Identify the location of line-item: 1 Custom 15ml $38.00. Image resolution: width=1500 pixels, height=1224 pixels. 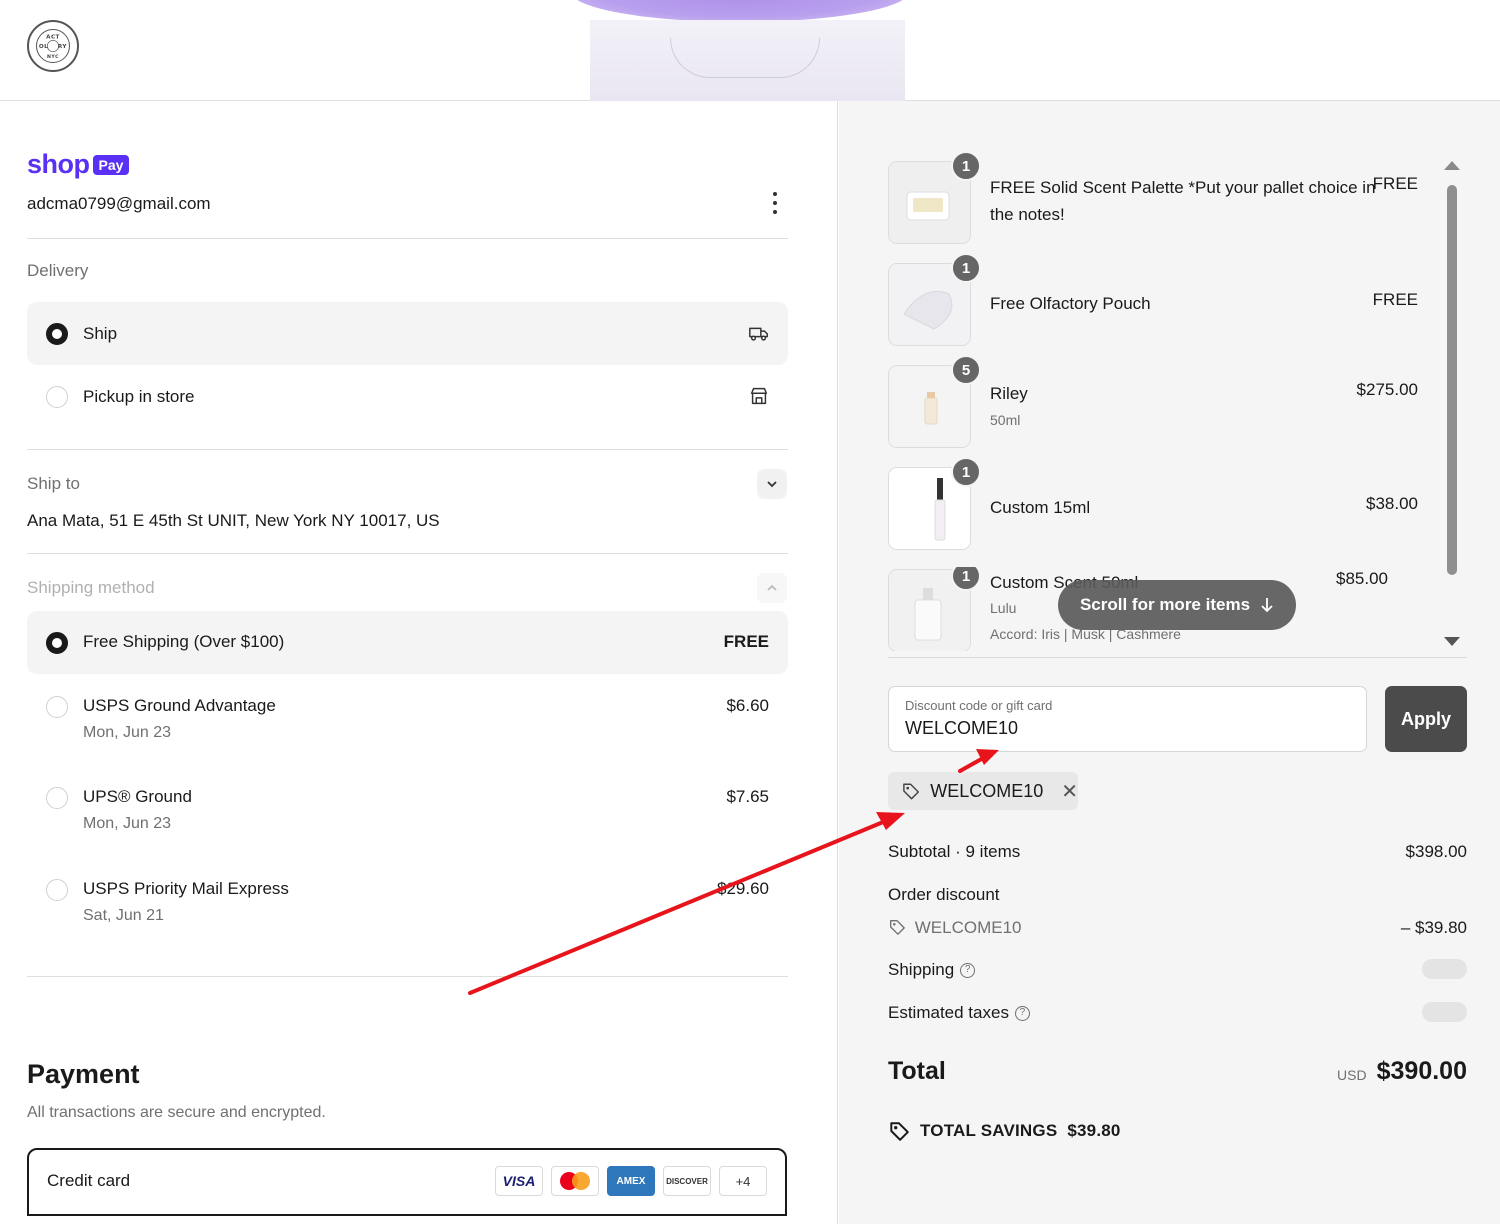
(1153, 503).